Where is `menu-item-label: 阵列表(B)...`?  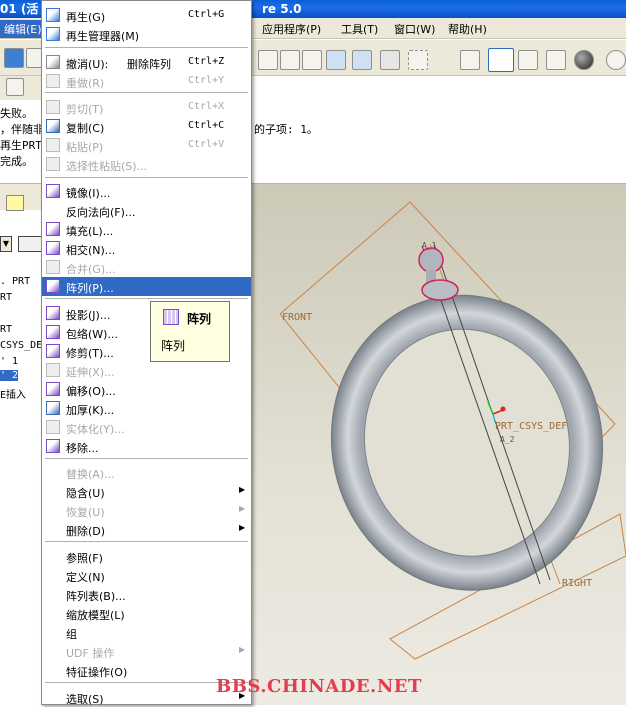 menu-item-label: 阵列表(B)... is located at coordinates (96, 596).